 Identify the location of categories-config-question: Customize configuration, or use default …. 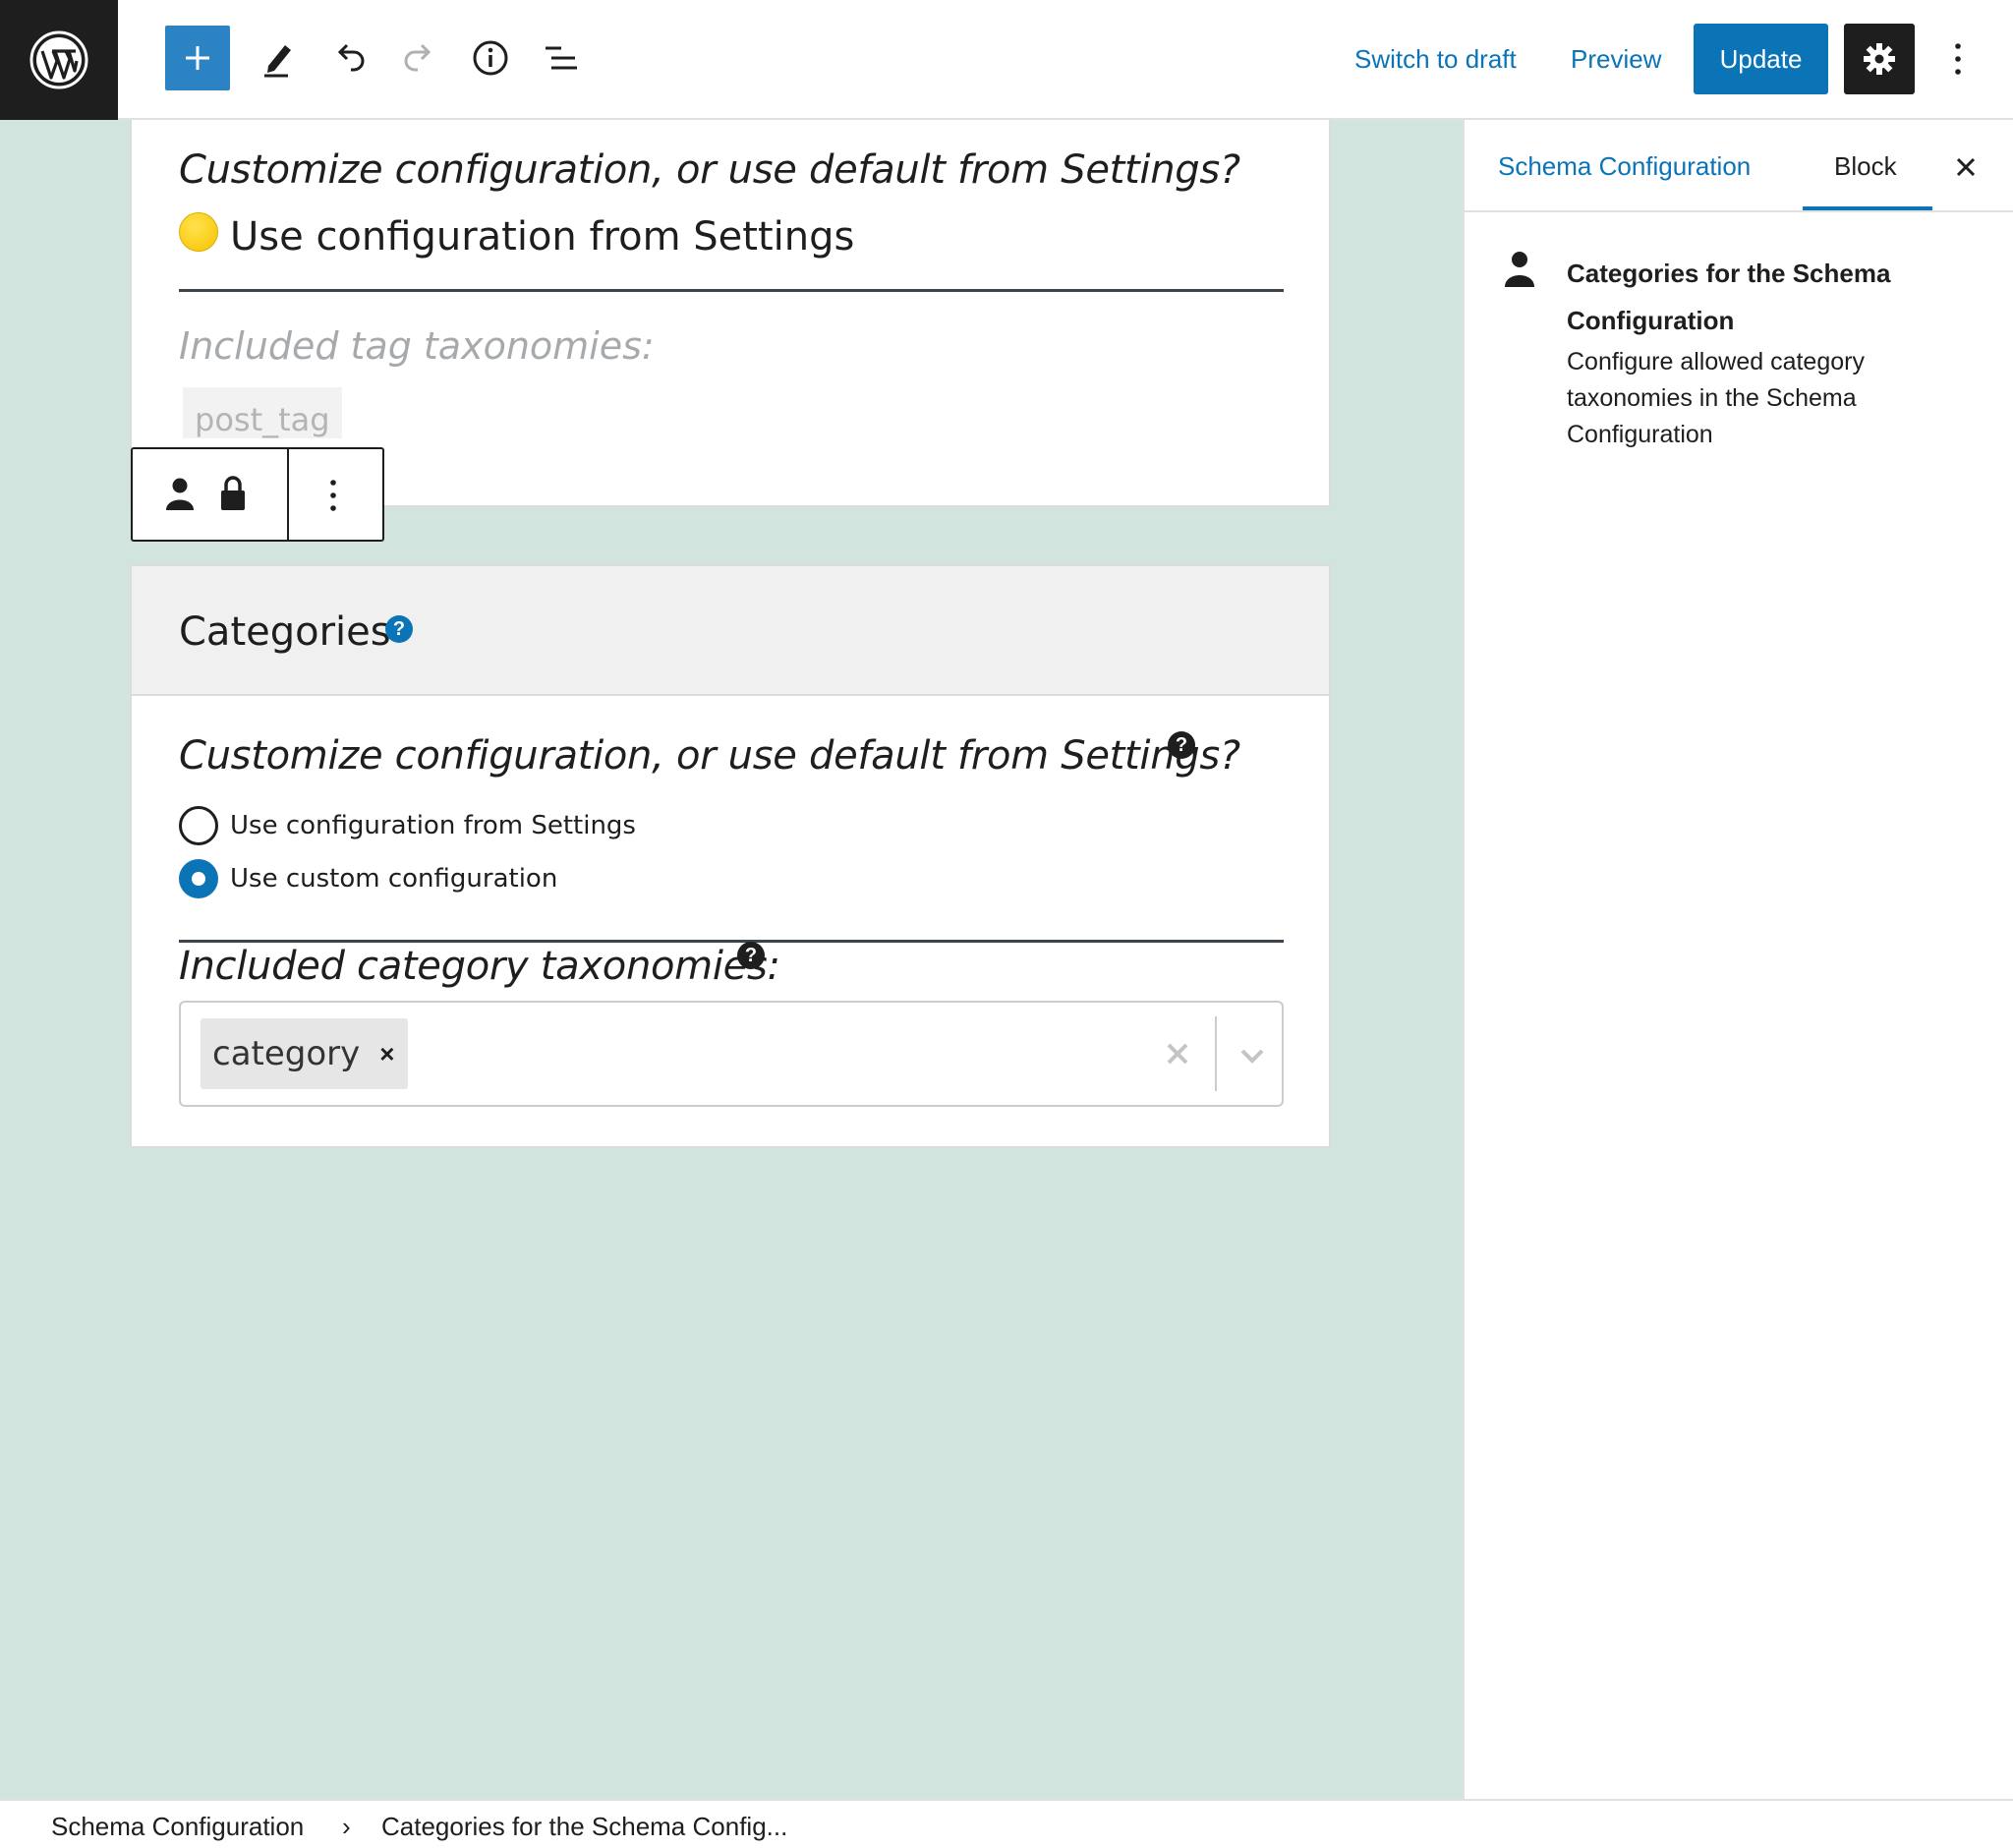
(709, 756).